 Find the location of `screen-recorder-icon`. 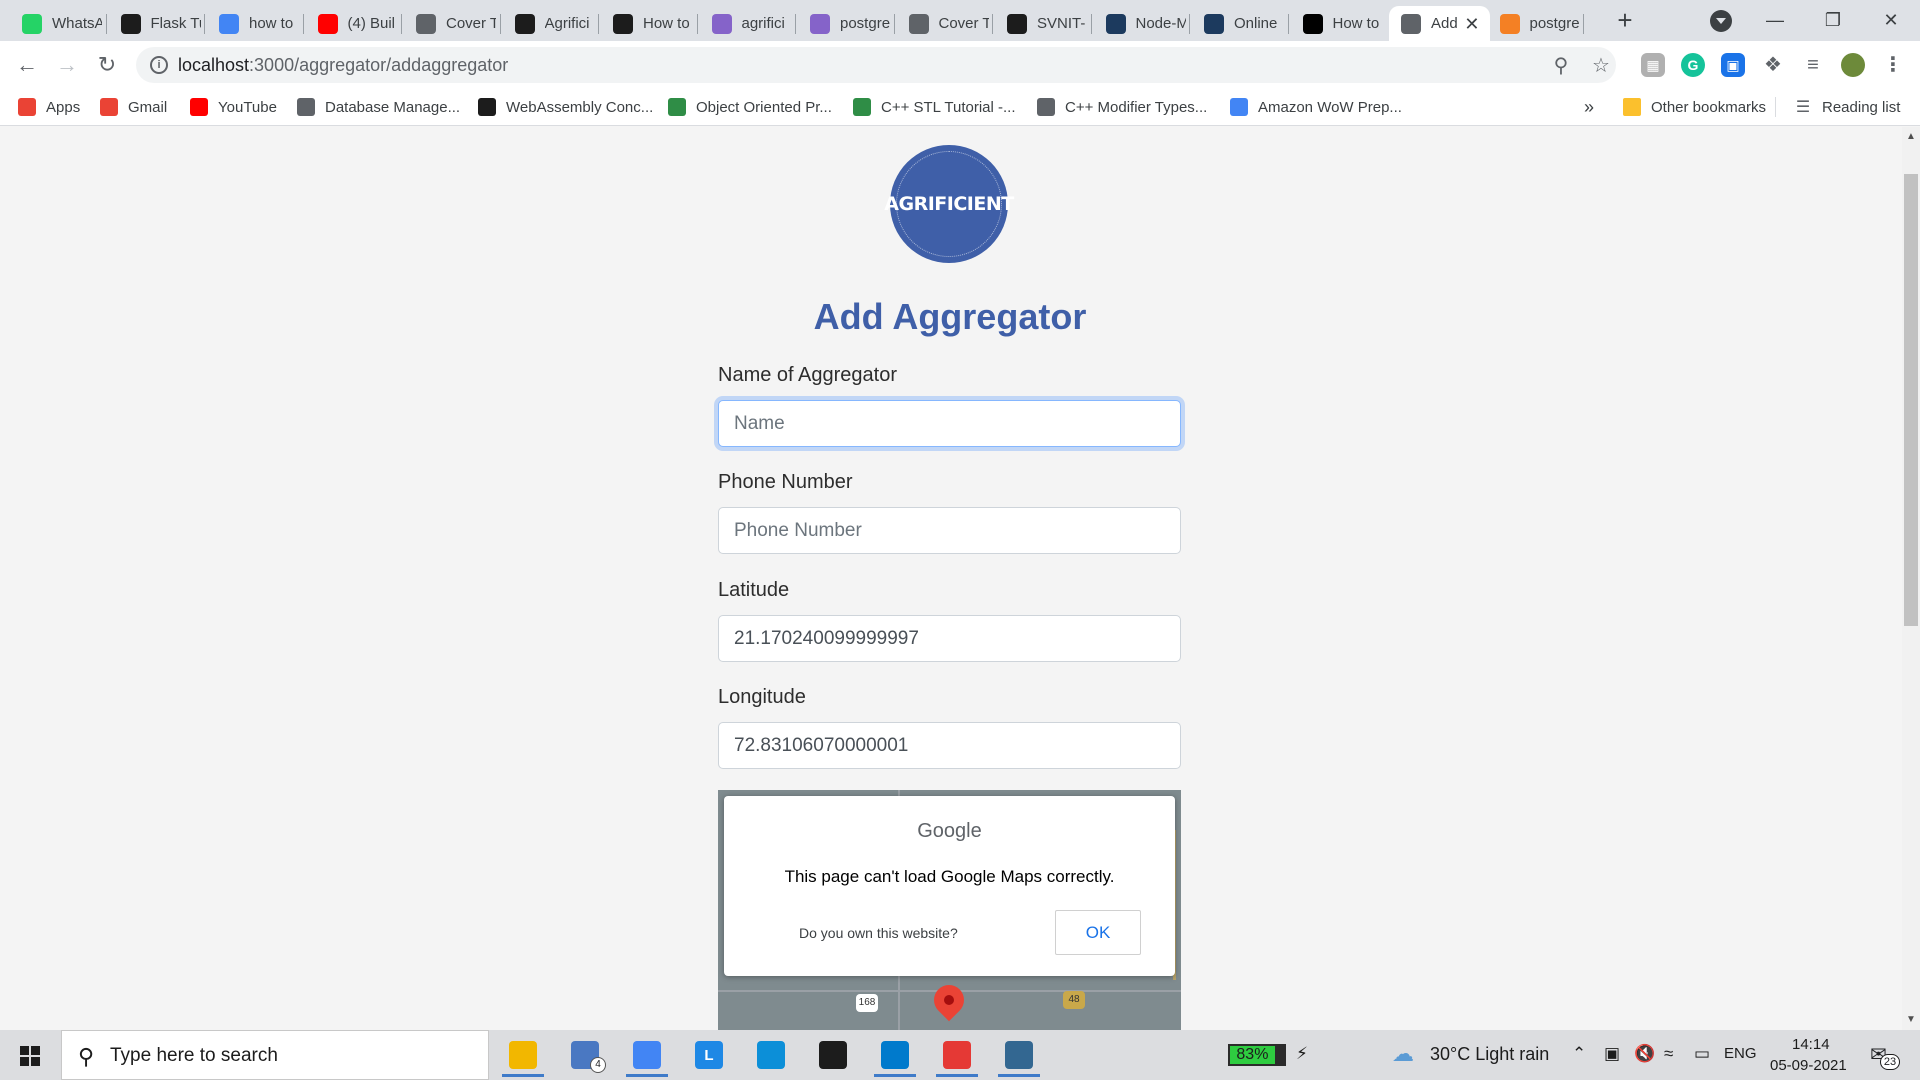

screen-recorder-icon is located at coordinates (957, 1055).